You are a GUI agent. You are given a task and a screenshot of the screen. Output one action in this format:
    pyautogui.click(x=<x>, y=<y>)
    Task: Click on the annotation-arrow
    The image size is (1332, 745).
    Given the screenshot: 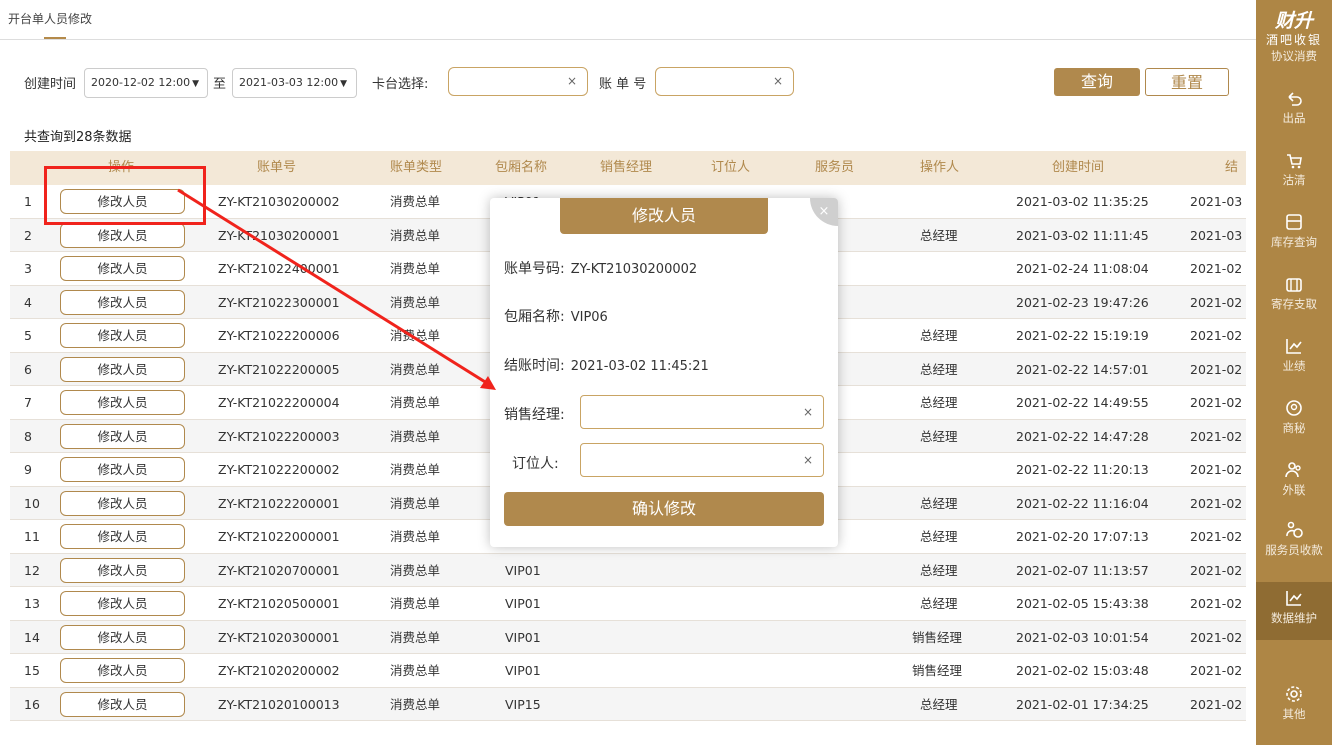 What is the action you would take?
    pyautogui.click(x=336, y=289)
    